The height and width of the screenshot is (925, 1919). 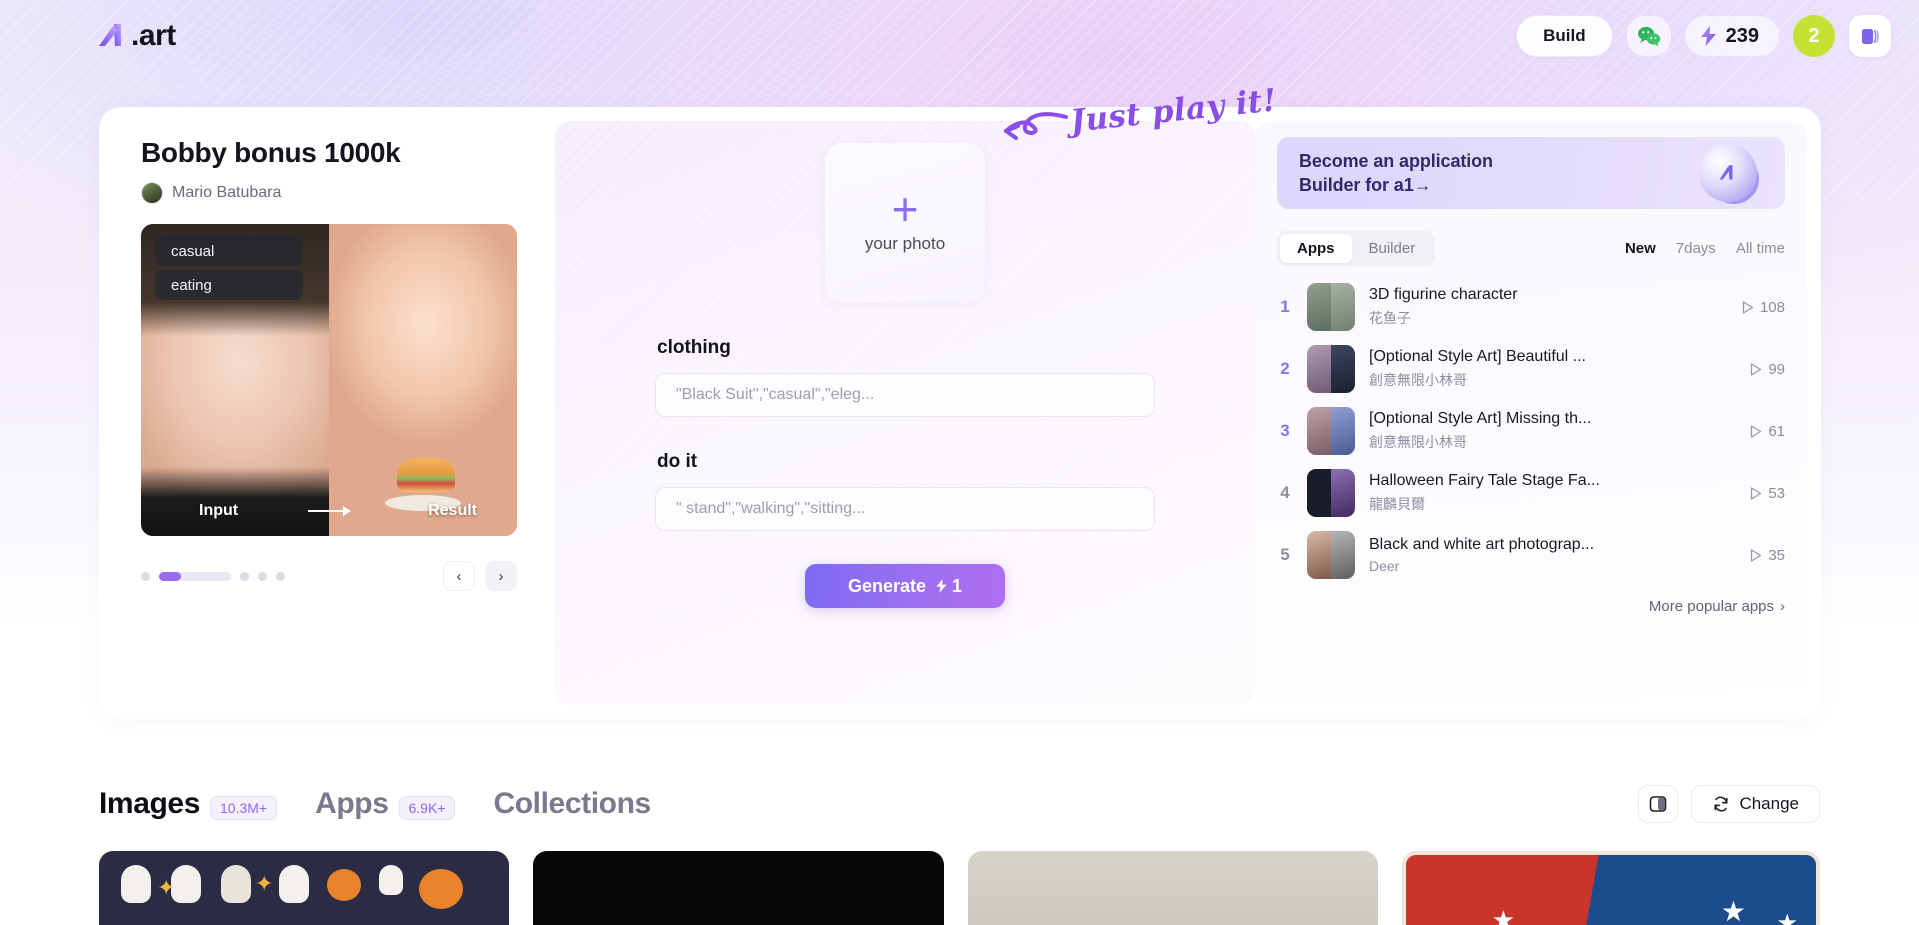 I want to click on split-view-icon, so click(x=1658, y=804).